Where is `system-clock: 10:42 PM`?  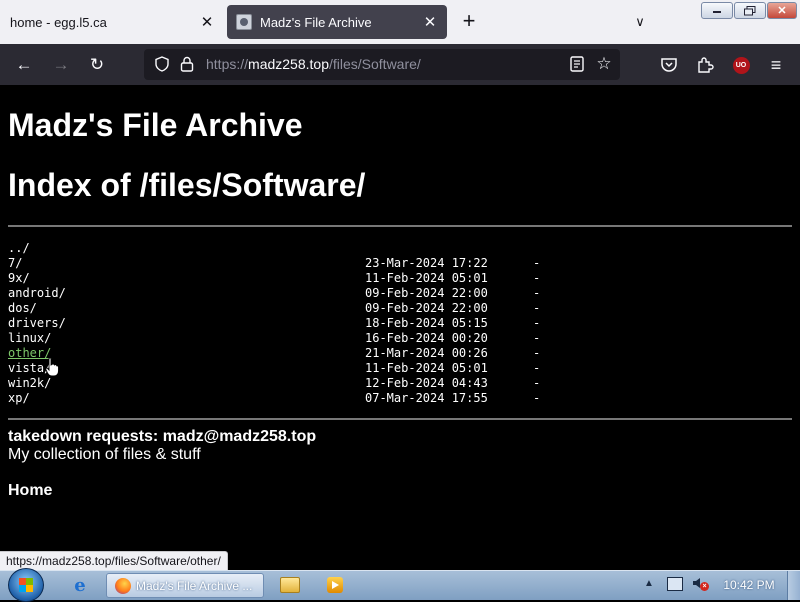 system-clock: 10:42 PM is located at coordinates (749, 585).